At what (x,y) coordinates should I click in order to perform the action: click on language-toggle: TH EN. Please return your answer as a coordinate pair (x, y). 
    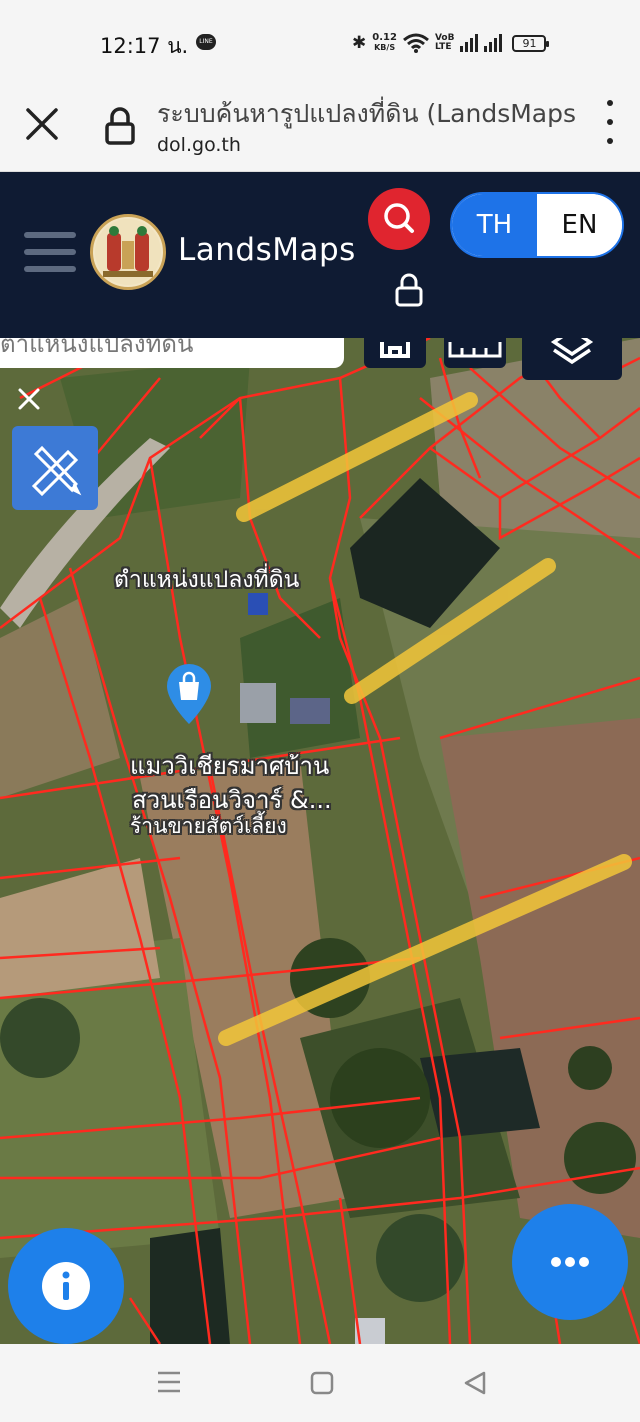
    Looking at the image, I should click on (537, 225).